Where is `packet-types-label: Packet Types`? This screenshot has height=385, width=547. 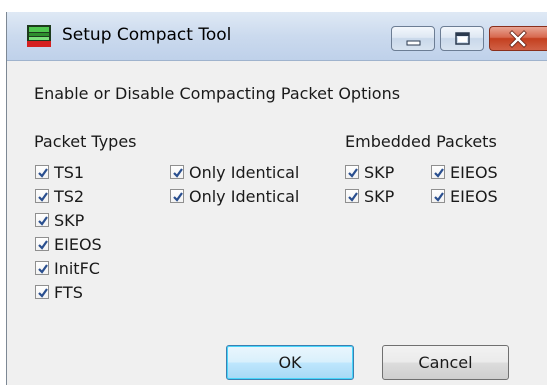 packet-types-label: Packet Types is located at coordinates (85, 141).